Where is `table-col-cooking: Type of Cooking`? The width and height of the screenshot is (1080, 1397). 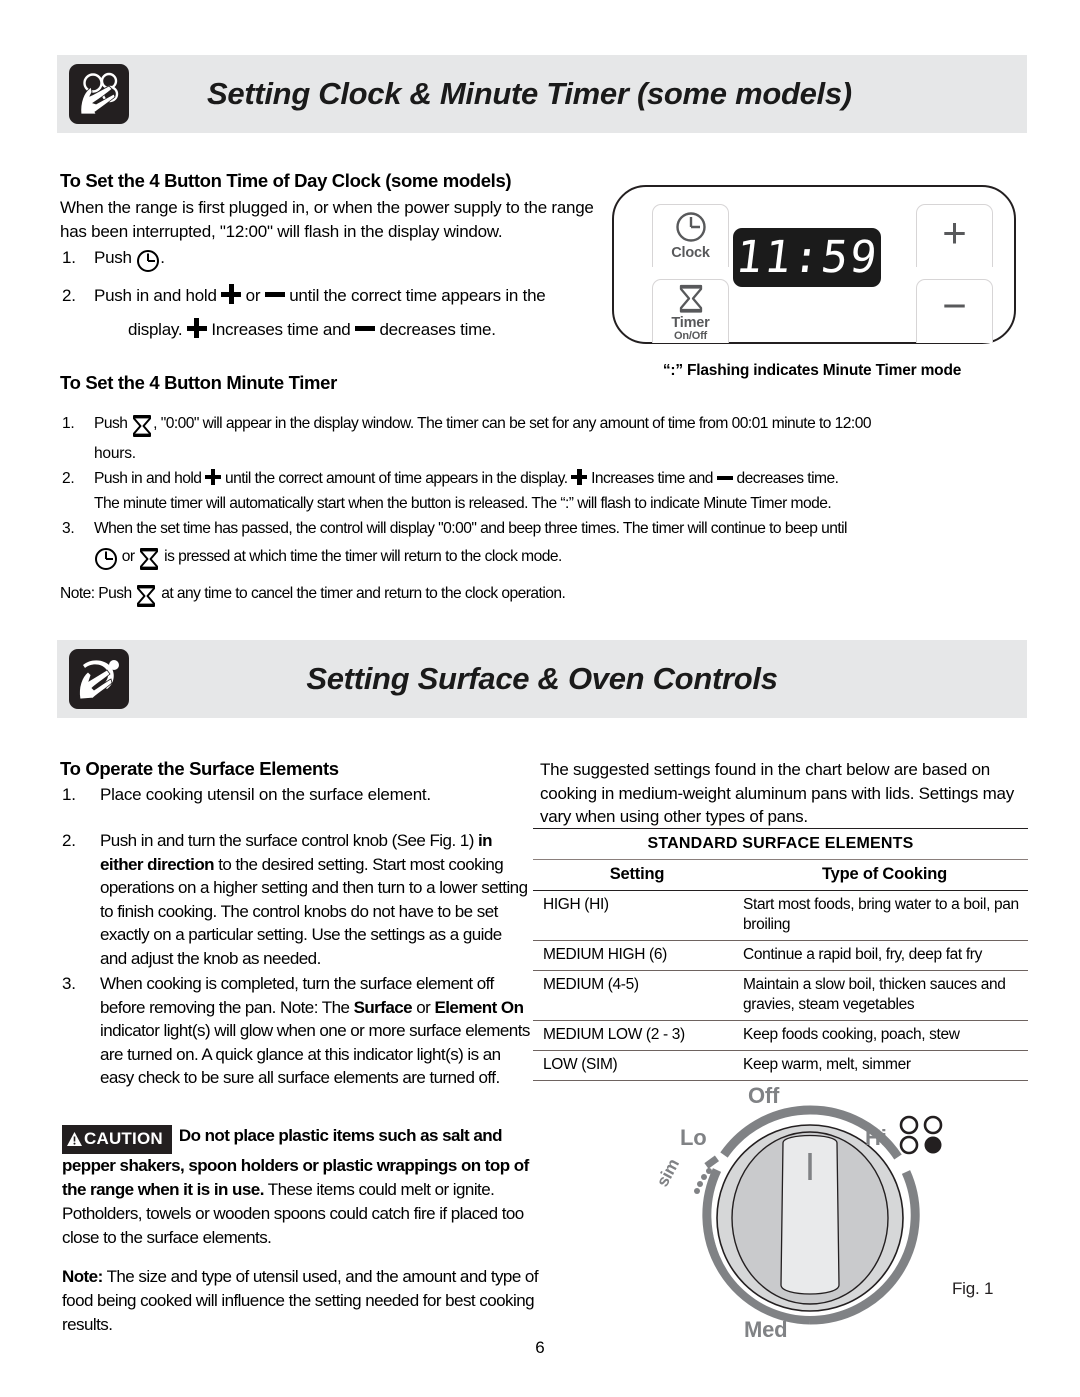 table-col-cooking: Type of Cooking is located at coordinates (884, 875).